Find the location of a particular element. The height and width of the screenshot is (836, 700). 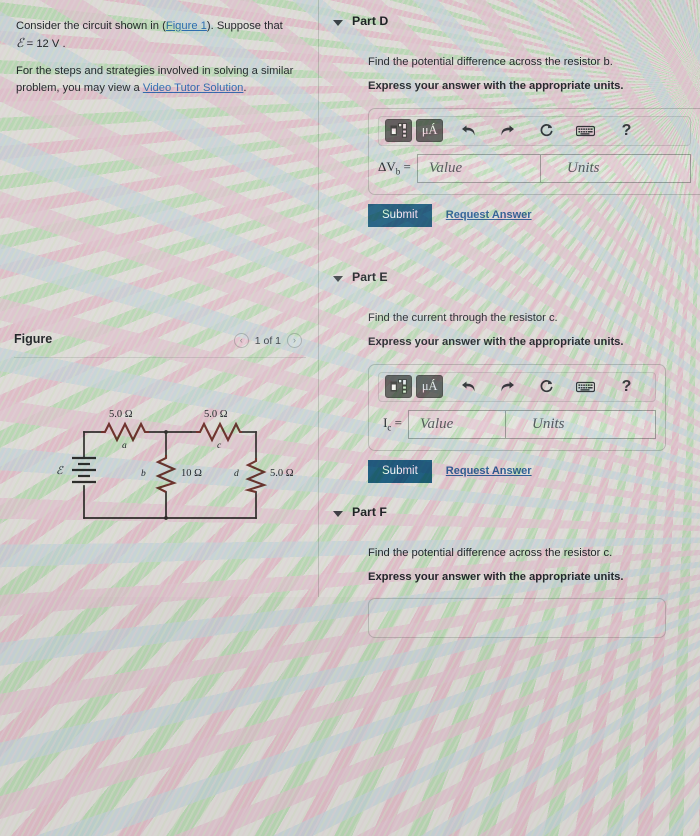

part-F-title: Part F is located at coordinates (369, 512).